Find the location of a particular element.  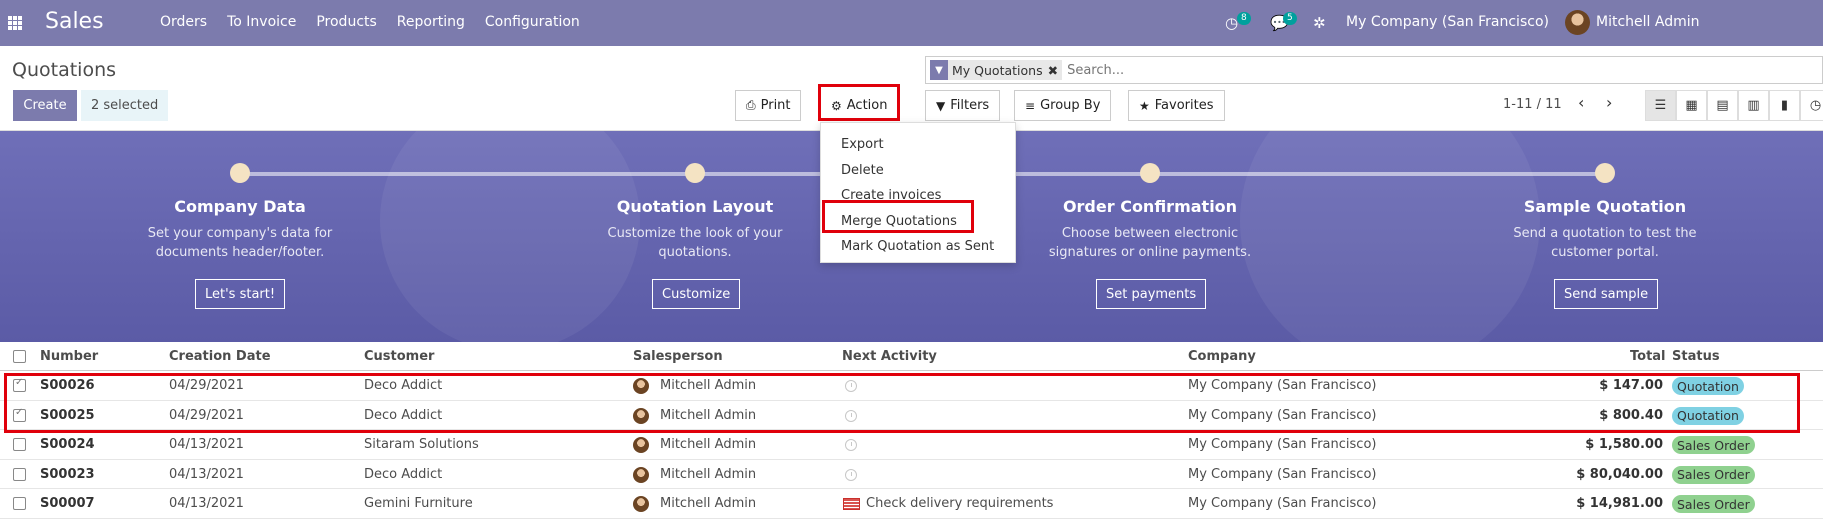

facet-remove-icon: ✖ is located at coordinates (1053, 70).